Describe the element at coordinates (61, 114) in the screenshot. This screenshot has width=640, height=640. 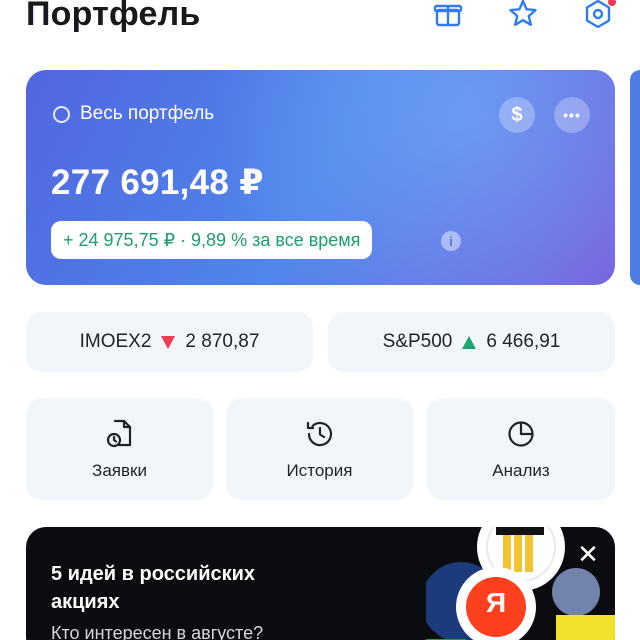
I see `radio-circle-icon` at that location.